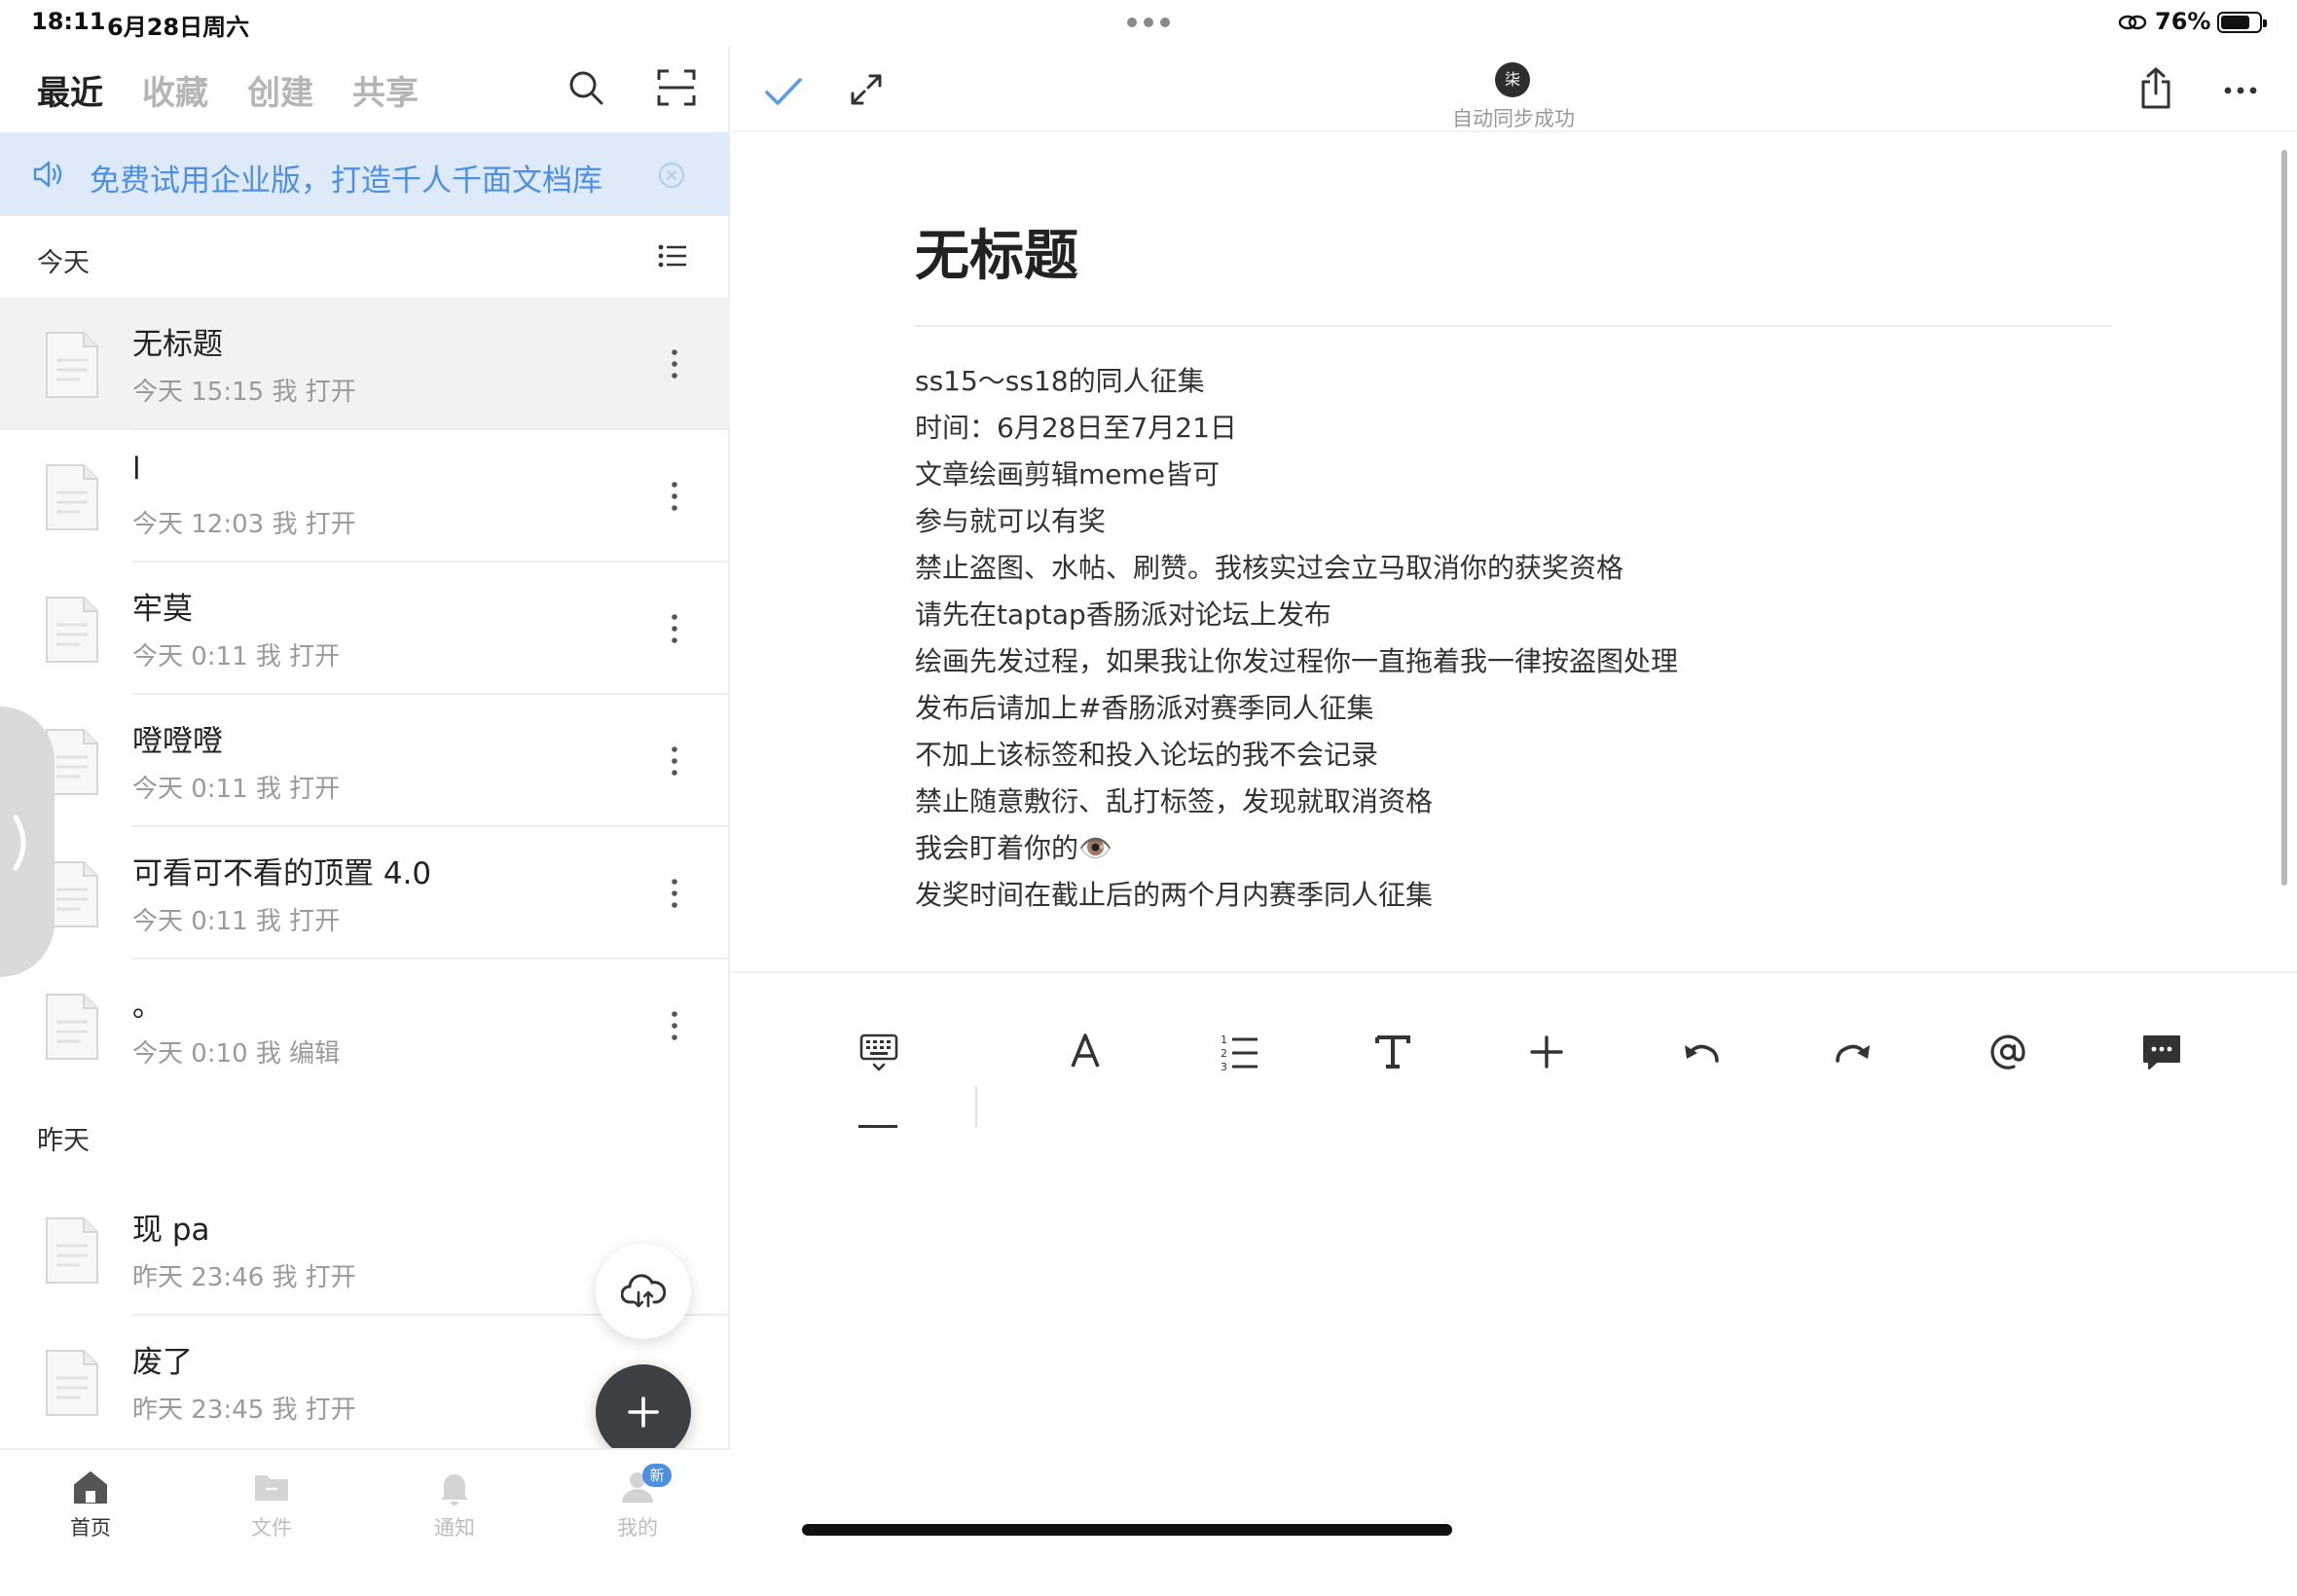 The image size is (2297, 1596). I want to click on doc-title: 。, so click(148, 1006).